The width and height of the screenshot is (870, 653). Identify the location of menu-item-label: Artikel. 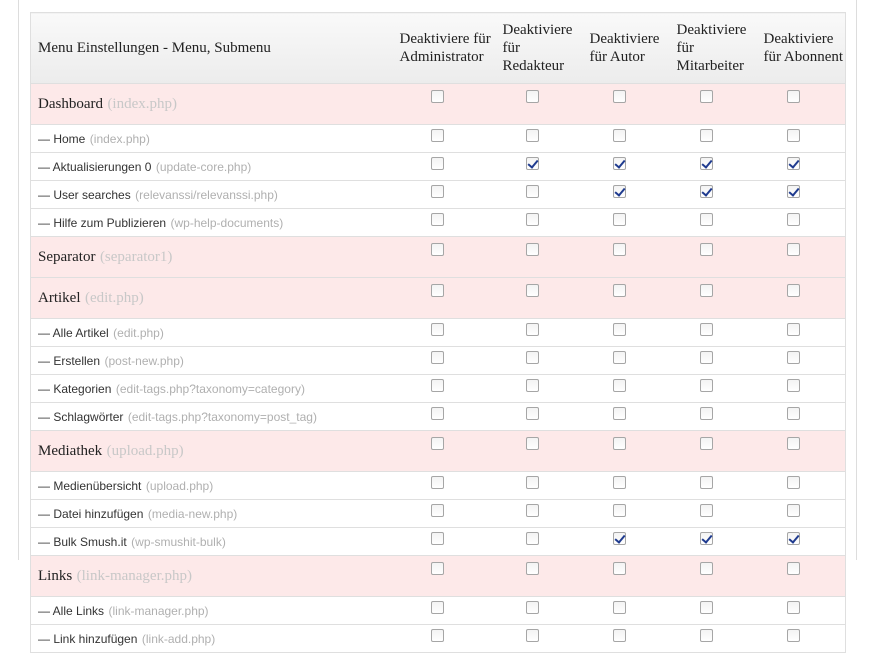
(59, 298).